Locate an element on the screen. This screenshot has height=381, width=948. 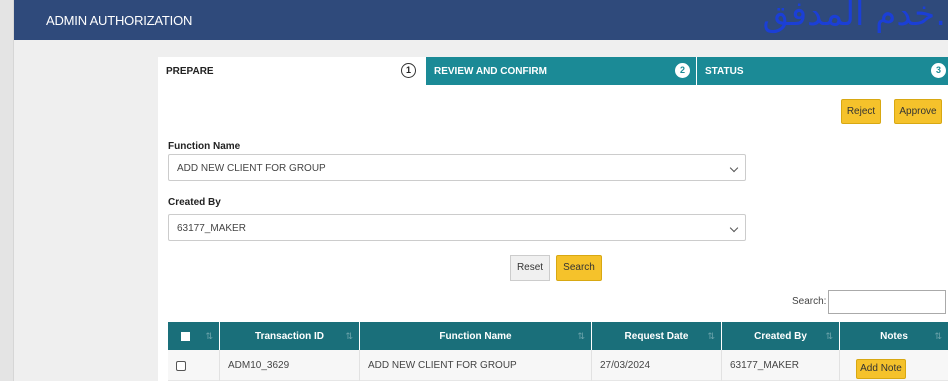
left-edge-strip is located at coordinates (7, 190).